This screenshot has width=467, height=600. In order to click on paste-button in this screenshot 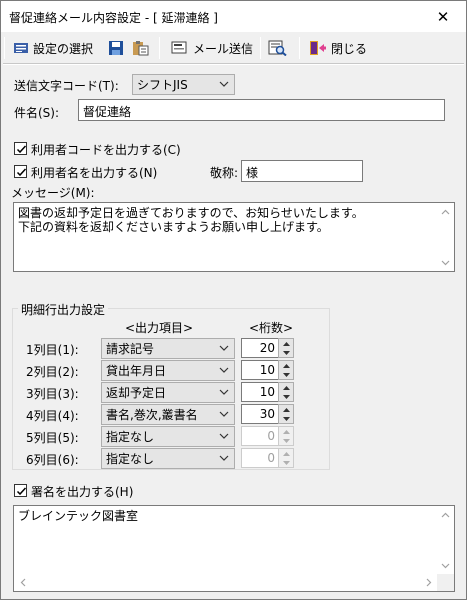, I will do `click(141, 48)`.